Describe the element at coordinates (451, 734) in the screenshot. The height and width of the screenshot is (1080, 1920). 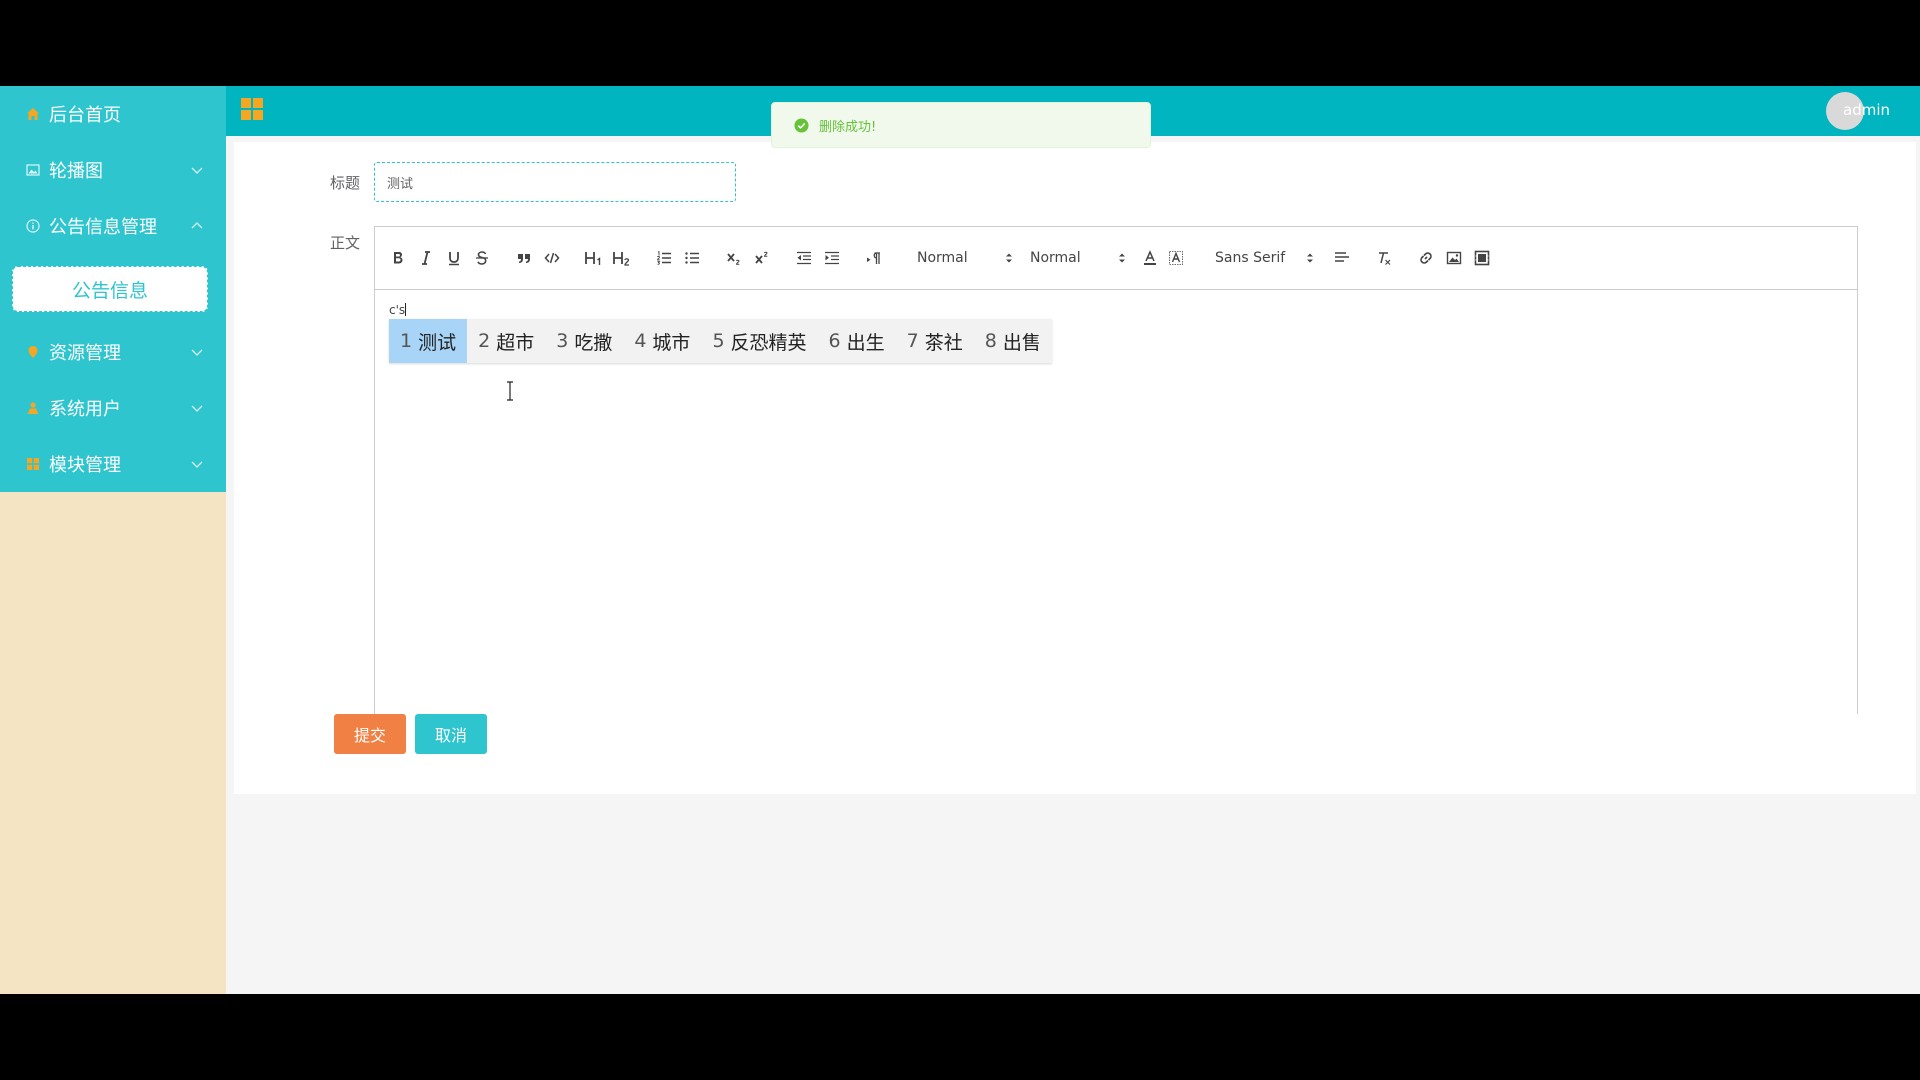
I see `cancel-button: 取消` at that location.